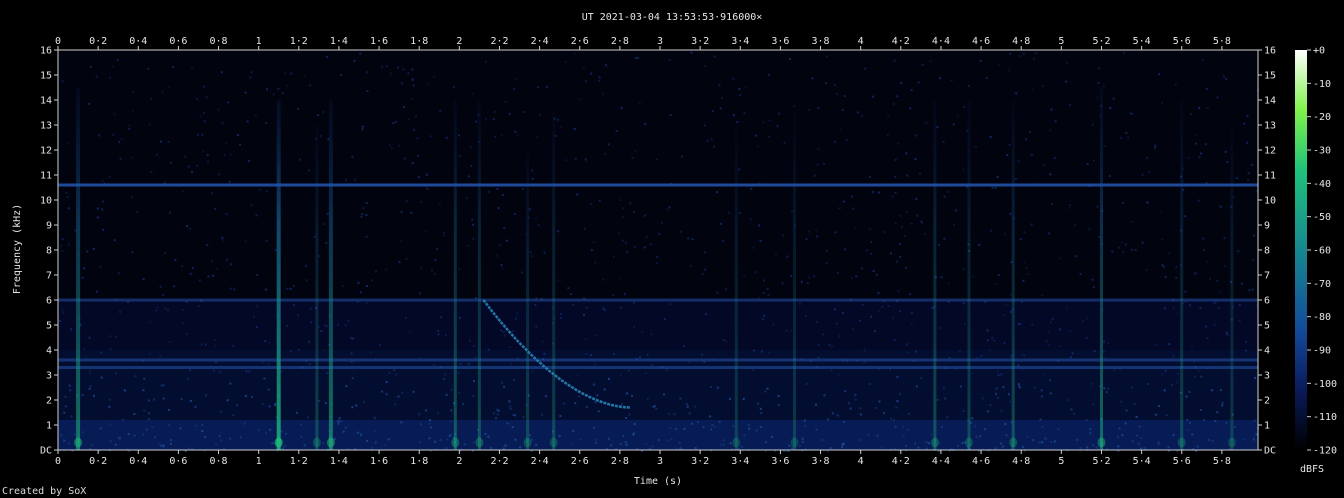 This screenshot has height=498, width=1344. I want to click on chart-title: UT 2021-03-04 13:53:53·916000×, so click(672, 17).